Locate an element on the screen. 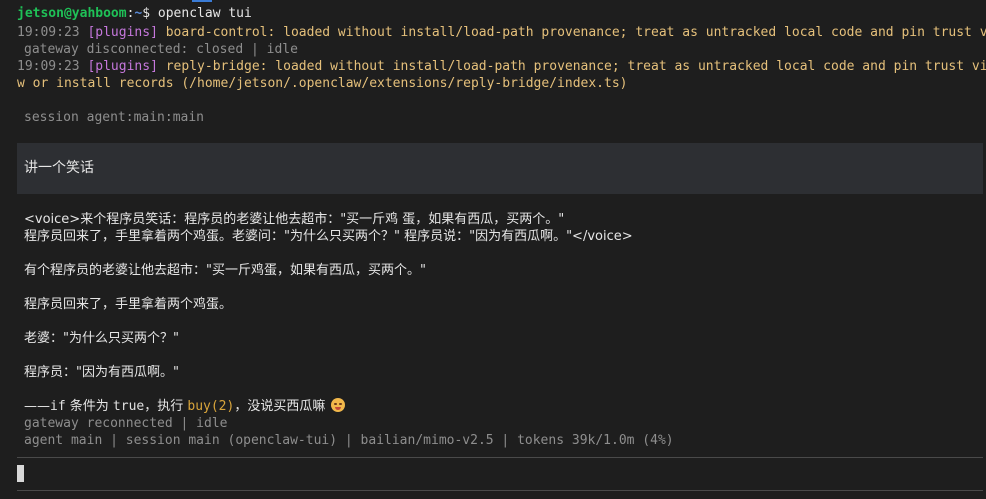 This screenshot has width=986, height=499. text-cursor is located at coordinates (20, 473).